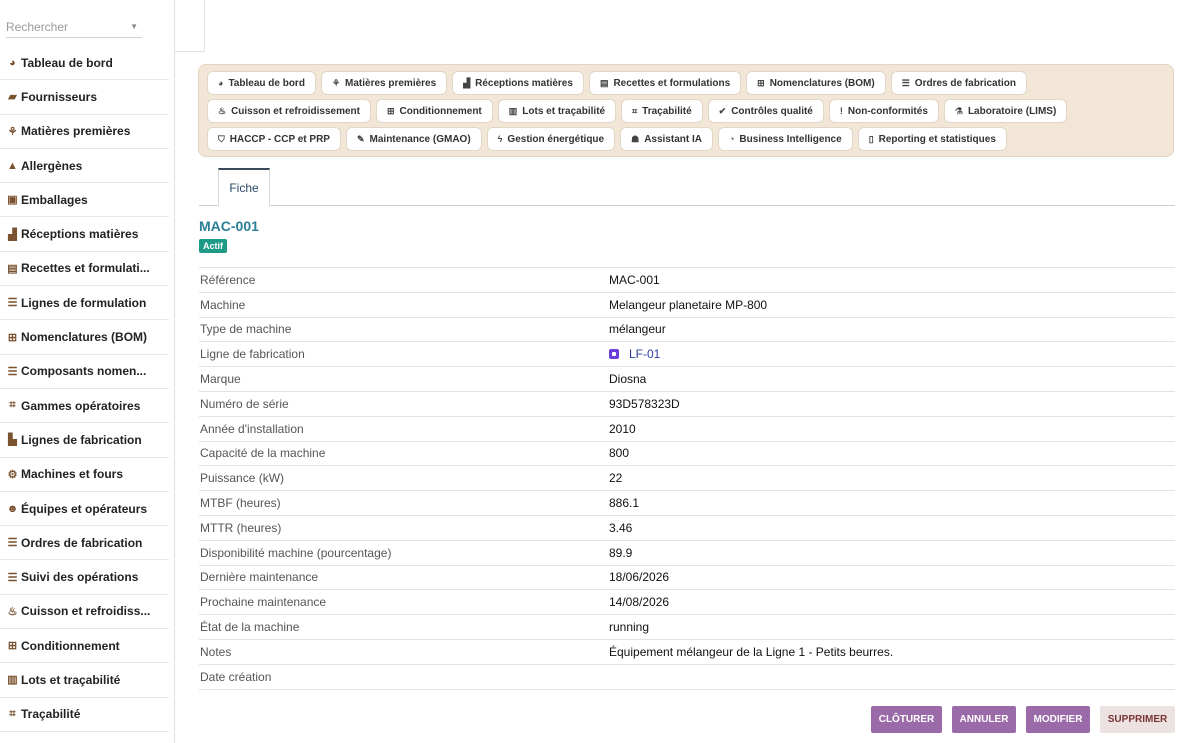 The width and height of the screenshot is (1200, 743). I want to click on module-chip-17: ◔ Business Intelligence, so click(785, 139).